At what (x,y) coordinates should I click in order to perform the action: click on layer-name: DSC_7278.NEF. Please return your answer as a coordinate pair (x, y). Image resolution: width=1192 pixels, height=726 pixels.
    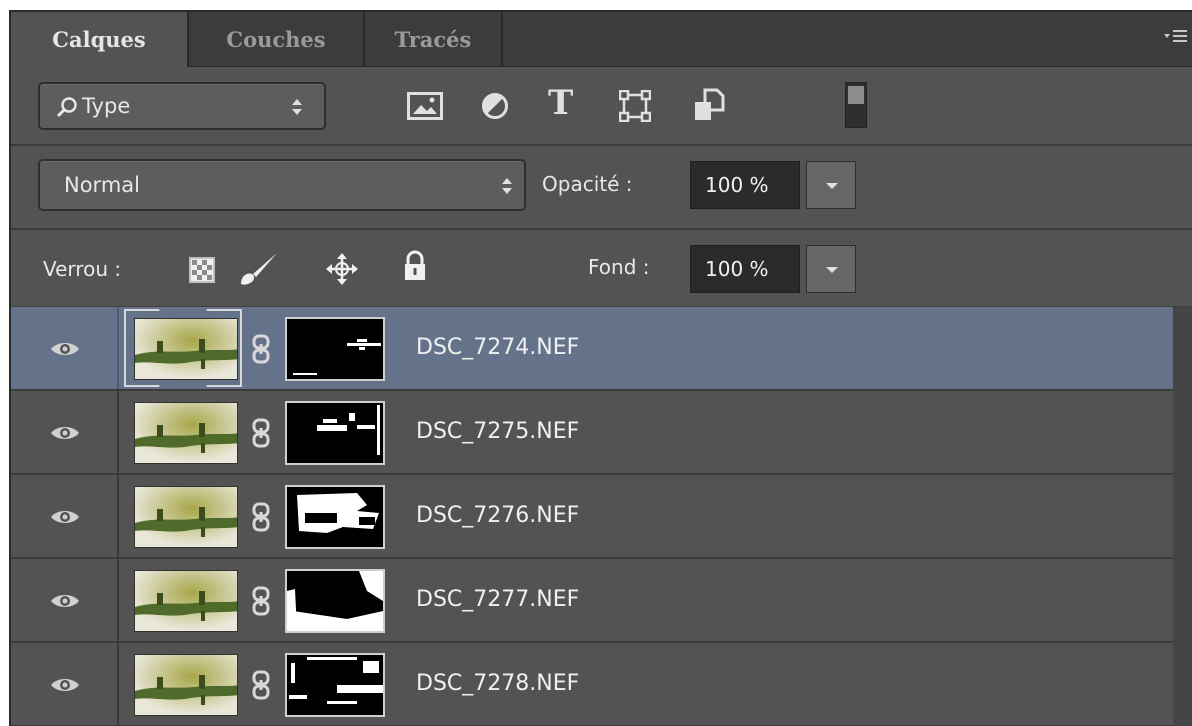
    Looking at the image, I should click on (497, 683).